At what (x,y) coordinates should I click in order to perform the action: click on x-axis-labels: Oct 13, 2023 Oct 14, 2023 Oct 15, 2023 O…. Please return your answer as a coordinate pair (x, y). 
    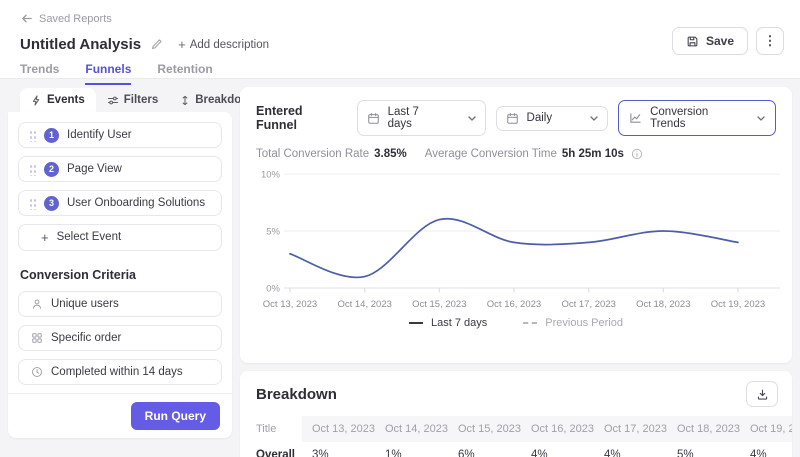
    Looking at the image, I should click on (514, 304).